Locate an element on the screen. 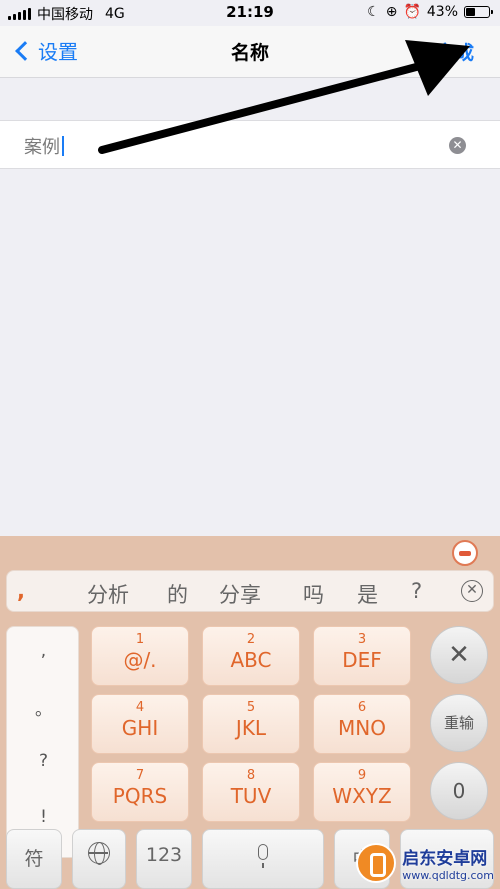  key-9: 9 WXYZ is located at coordinates (362, 792).